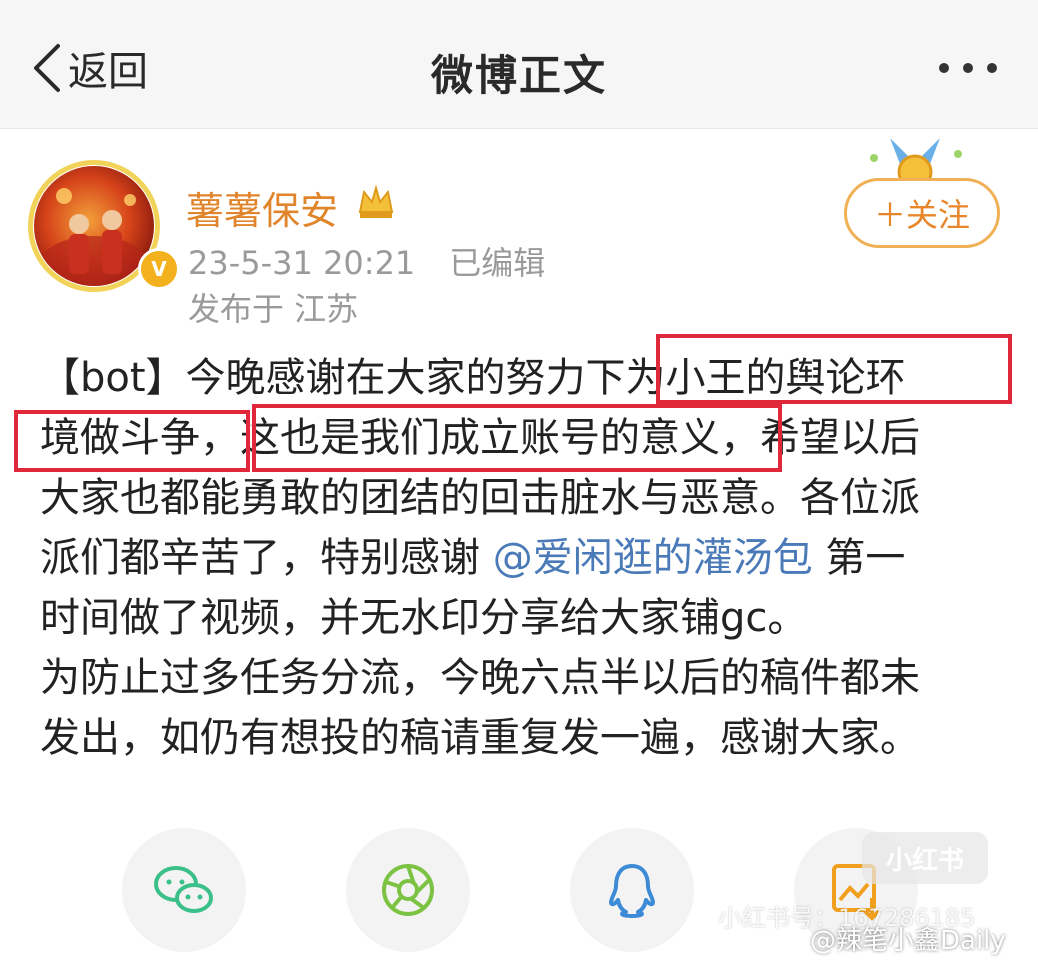 Image resolution: width=1038 pixels, height=960 pixels. I want to click on post-text: 第一, so click(859, 558).